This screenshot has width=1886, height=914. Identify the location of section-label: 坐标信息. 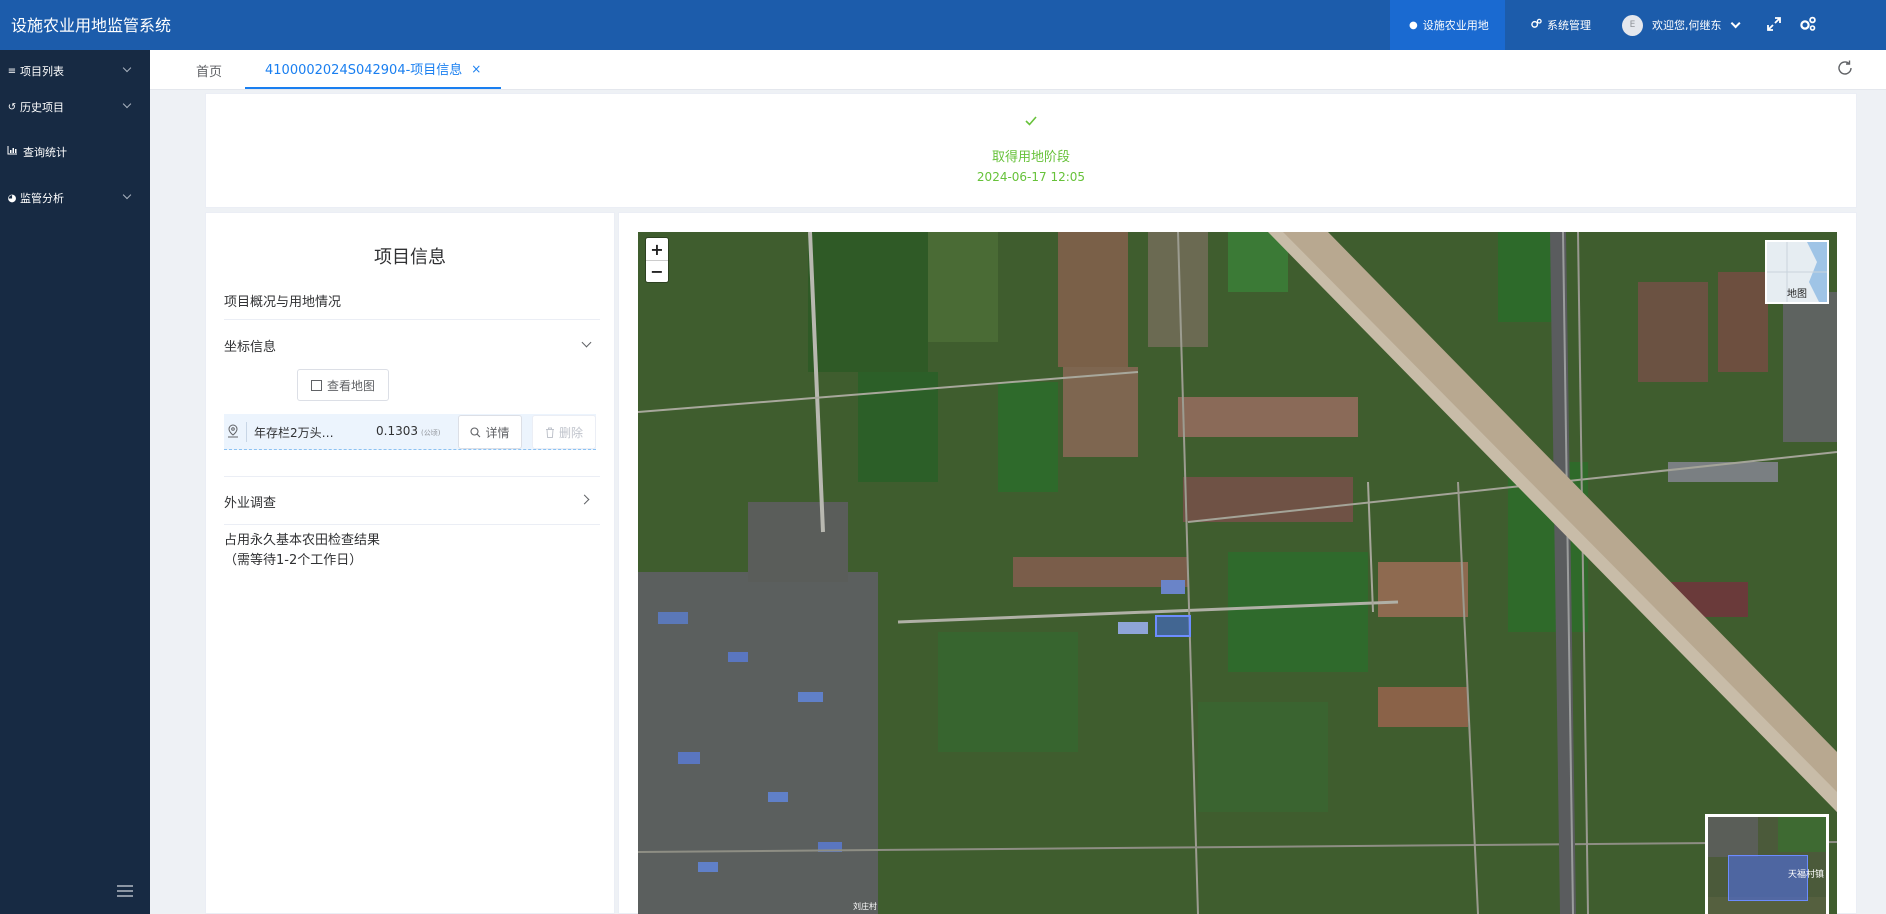
(250, 347).